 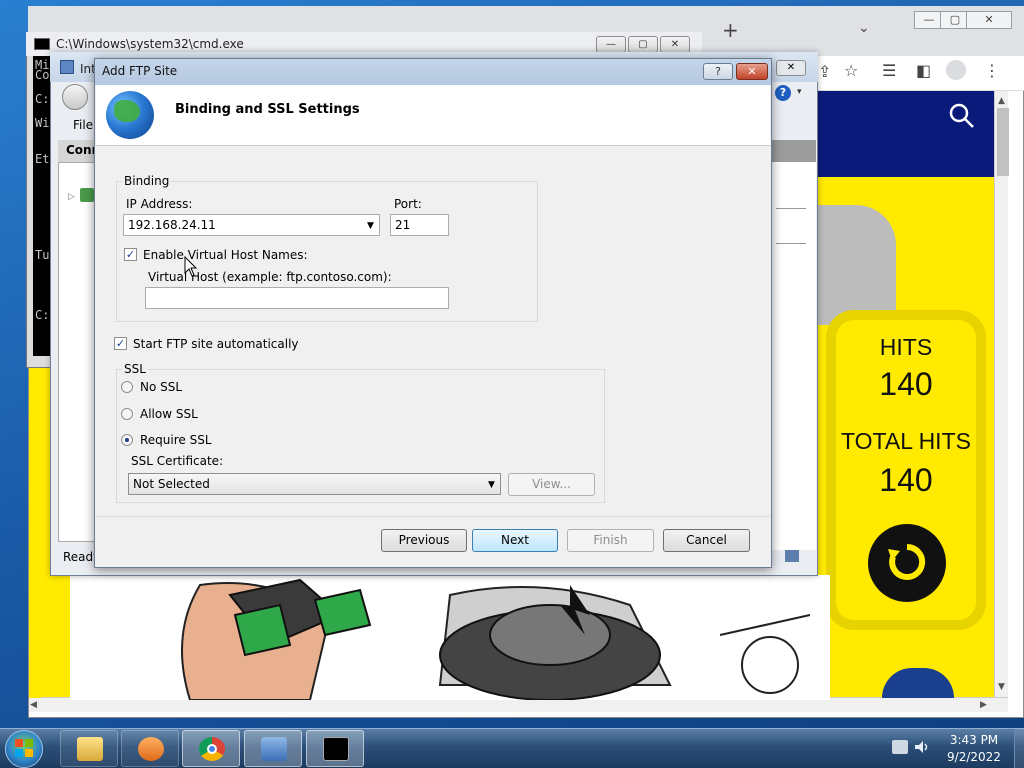 What do you see at coordinates (1001, 101) in the screenshot?
I see `scroll-up-arrow-icon: ▲` at bounding box center [1001, 101].